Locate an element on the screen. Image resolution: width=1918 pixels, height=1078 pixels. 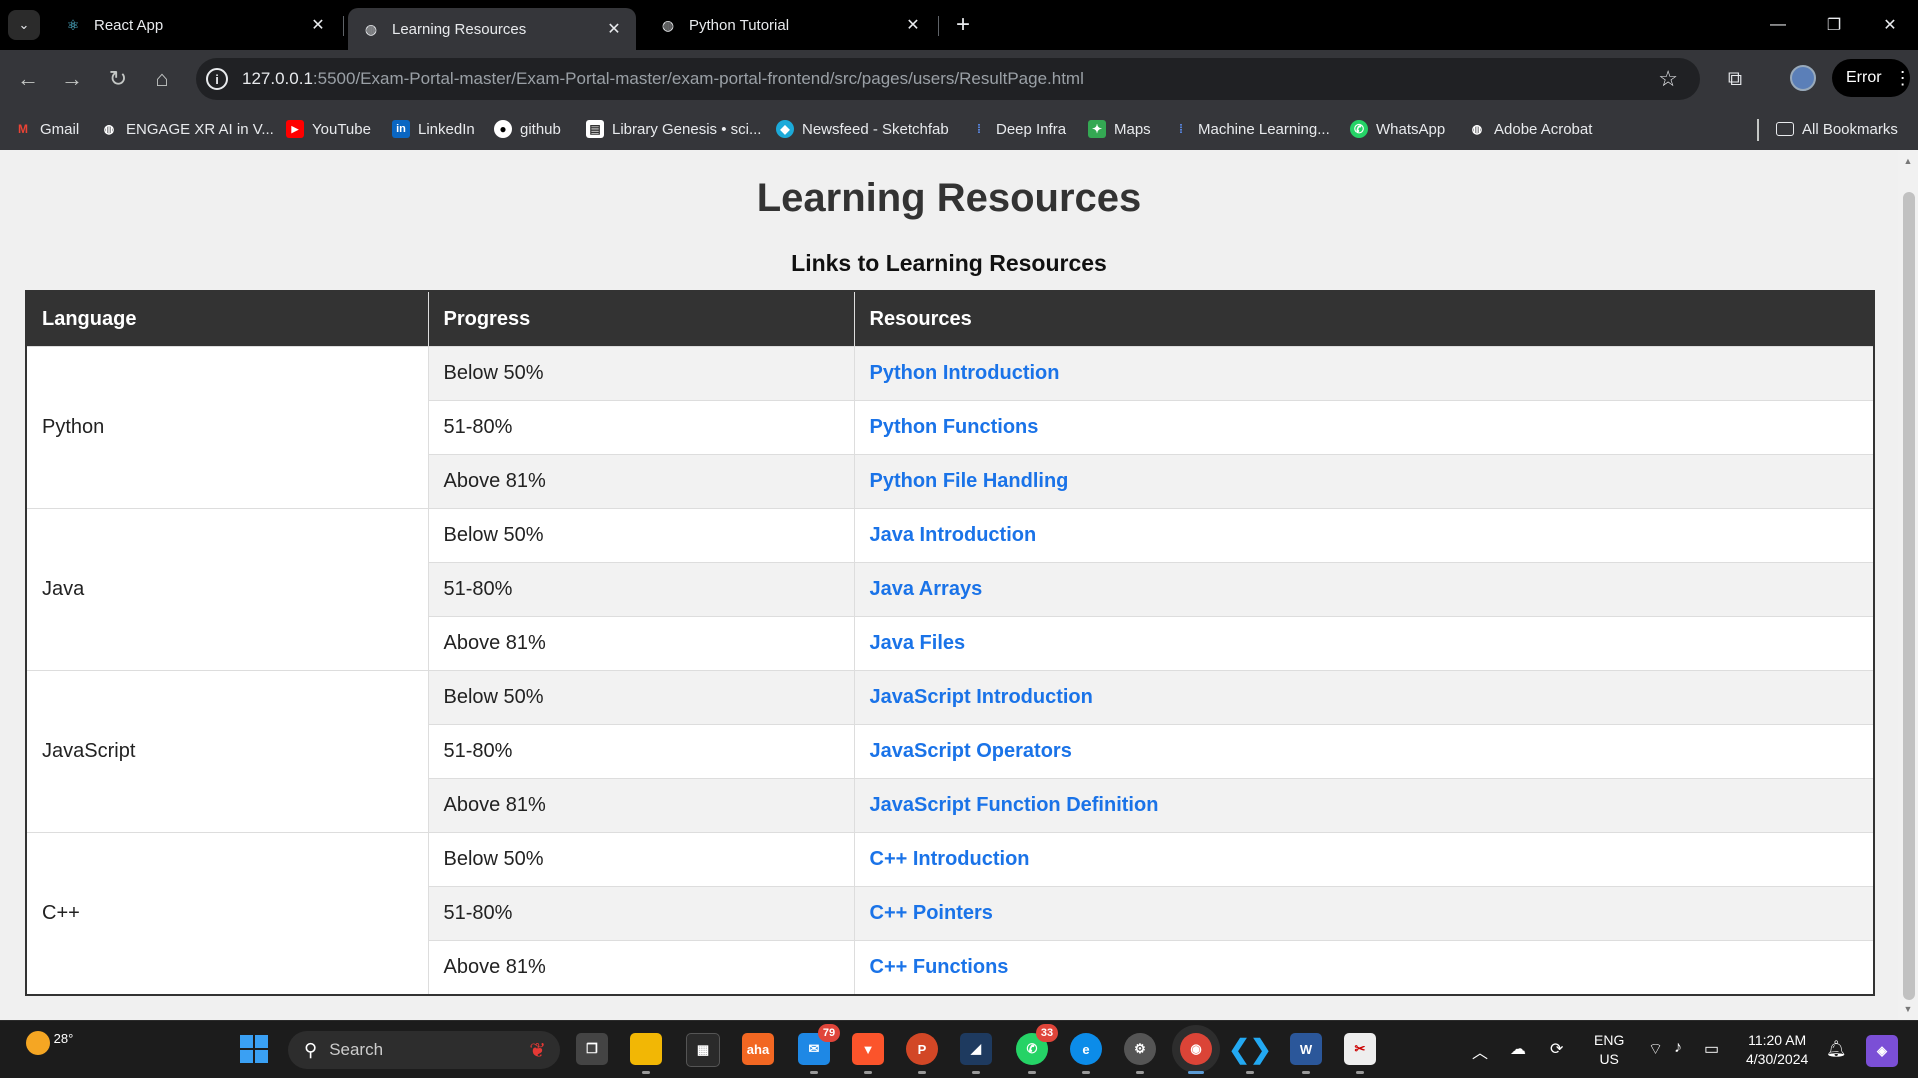
resource-link: Java Arrays is located at coordinates (926, 589).